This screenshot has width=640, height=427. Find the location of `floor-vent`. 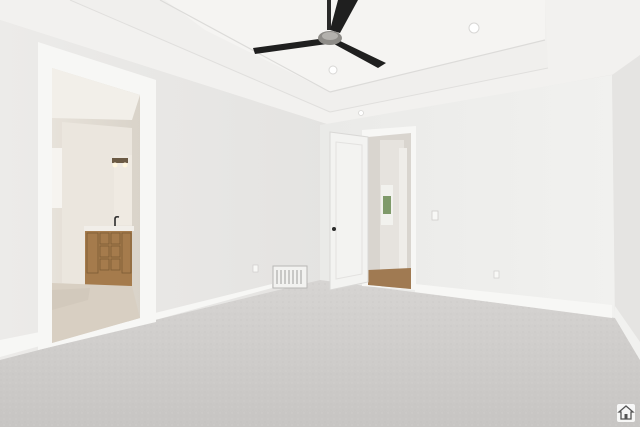

floor-vent is located at coordinates (290, 277).